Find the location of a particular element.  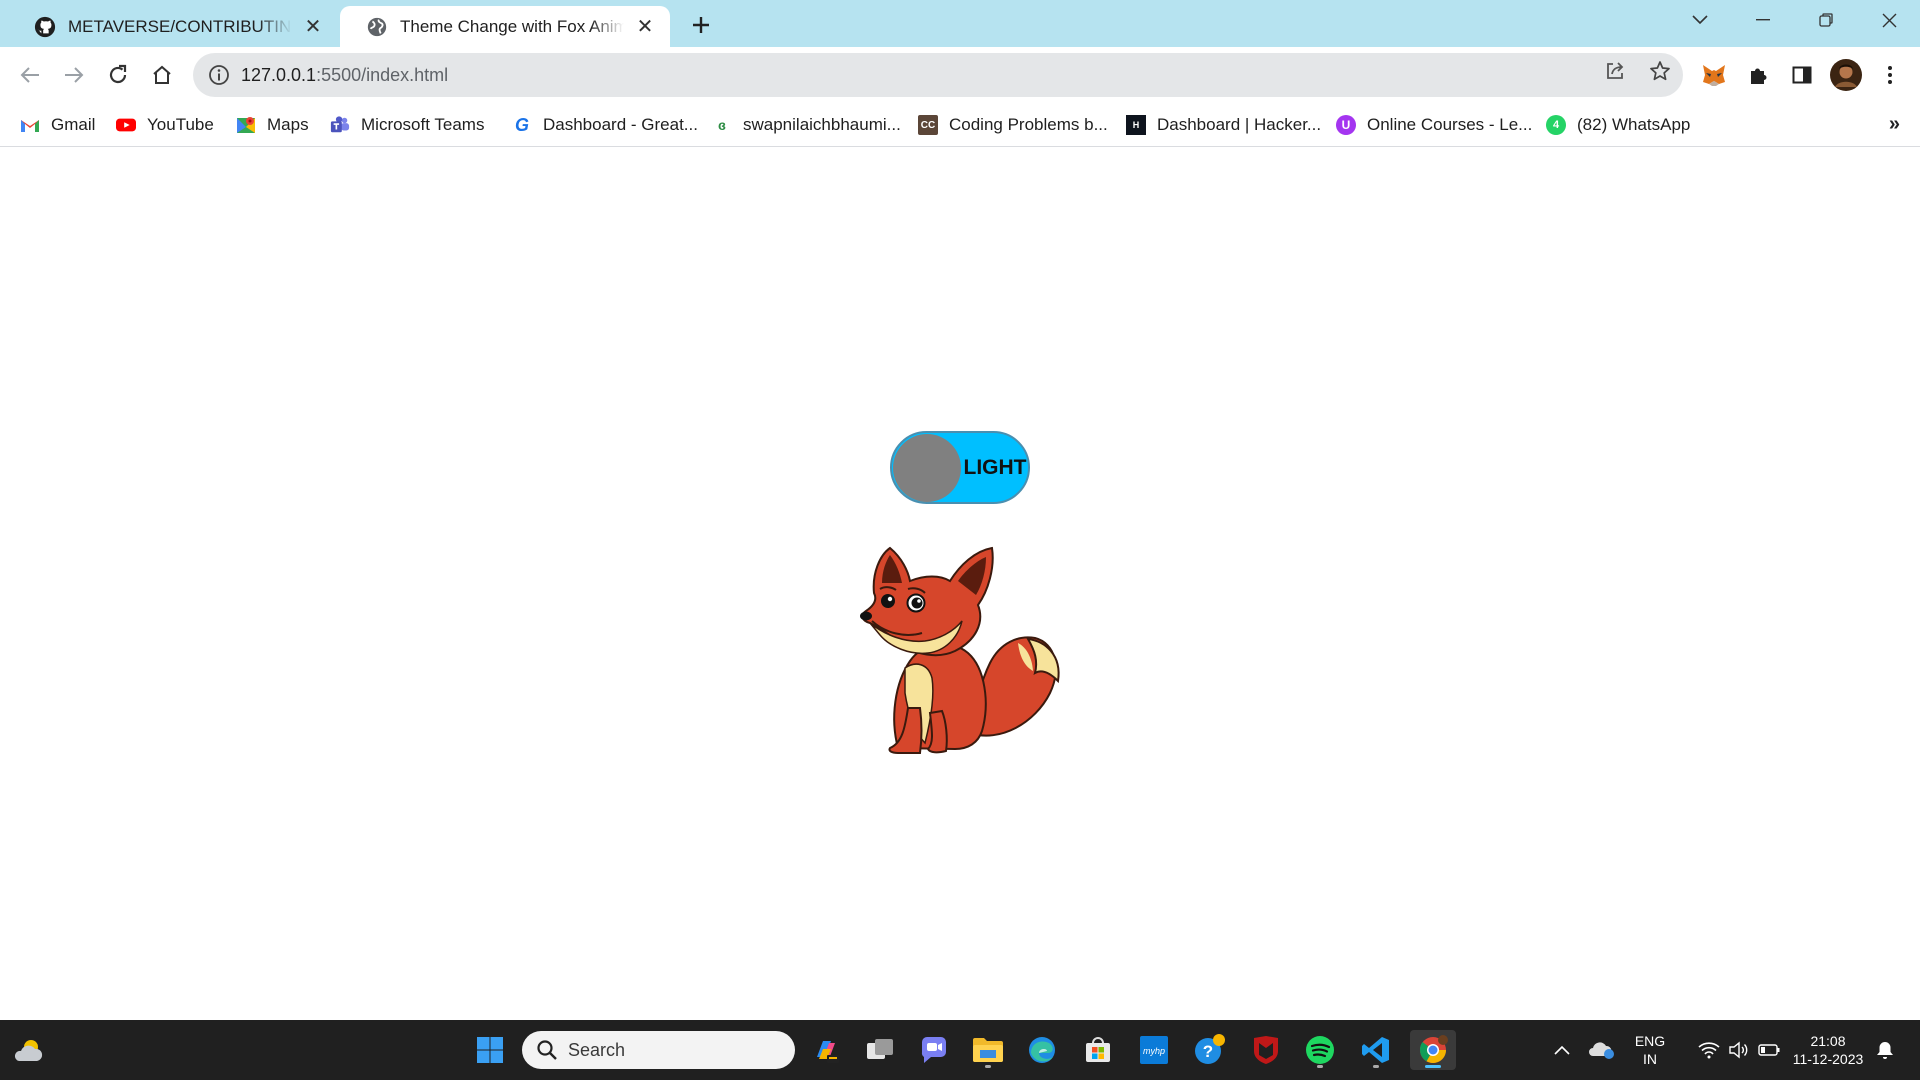

bookmark-whatsapp: 4 (82) WhatsApp is located at coordinates (1618, 125).